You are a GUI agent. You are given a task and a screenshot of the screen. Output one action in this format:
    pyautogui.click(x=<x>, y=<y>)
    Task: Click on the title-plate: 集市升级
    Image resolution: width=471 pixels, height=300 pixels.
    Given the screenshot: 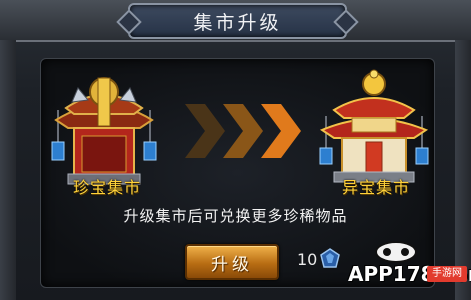 What is the action you would take?
    pyautogui.click(x=237, y=21)
    